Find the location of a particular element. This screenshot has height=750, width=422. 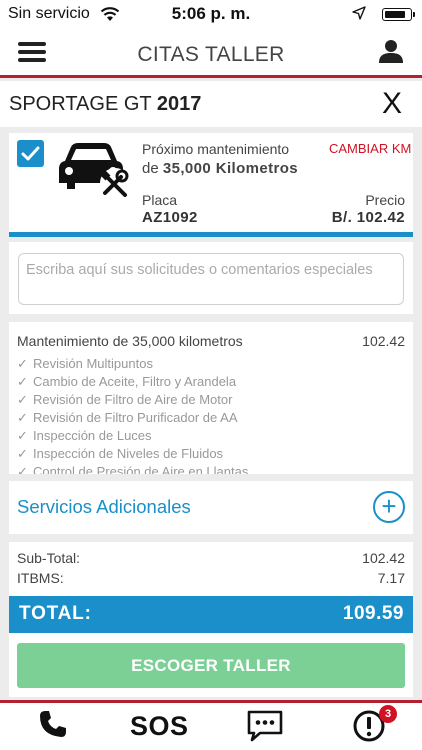

next-maintenance-value: de 35,000 Kilometros is located at coordinates (220, 168).